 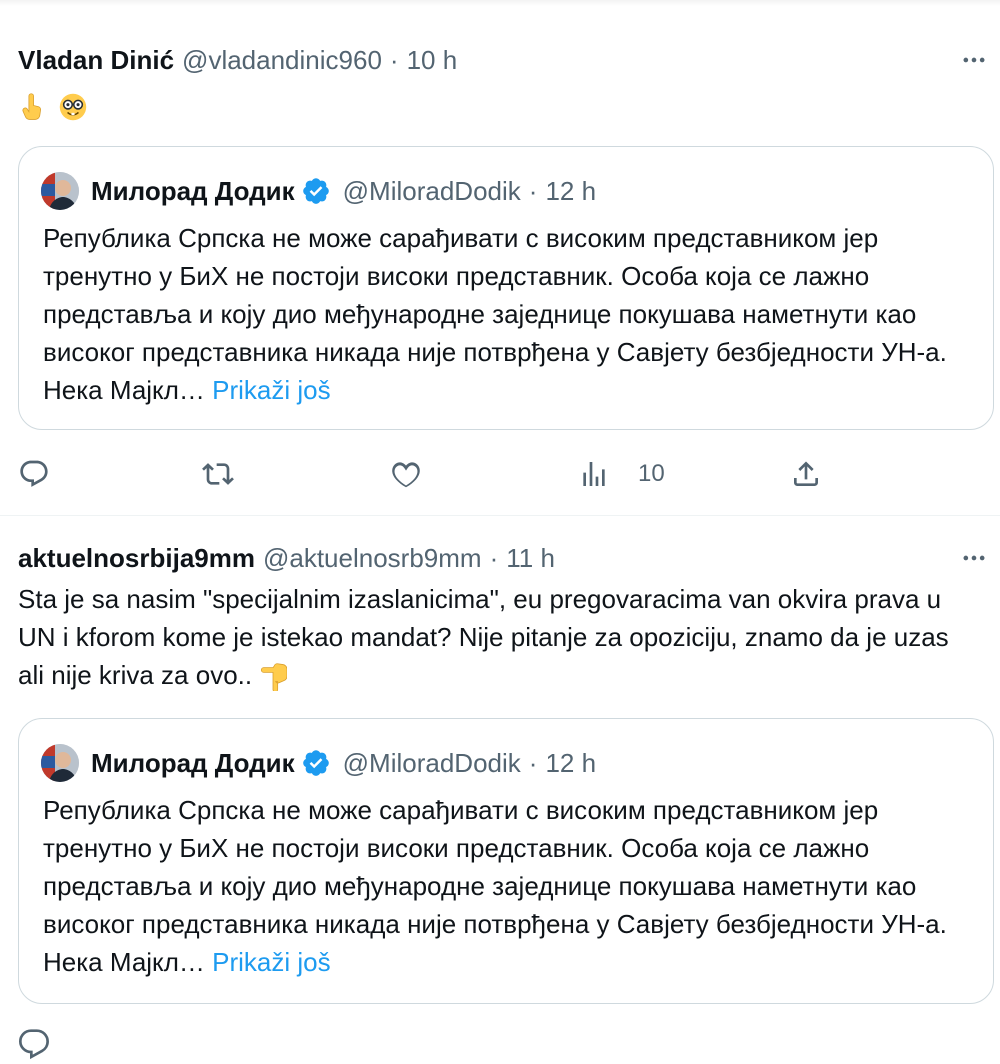 What do you see at coordinates (73, 107) in the screenshot?
I see `nerd-face-emoji` at bounding box center [73, 107].